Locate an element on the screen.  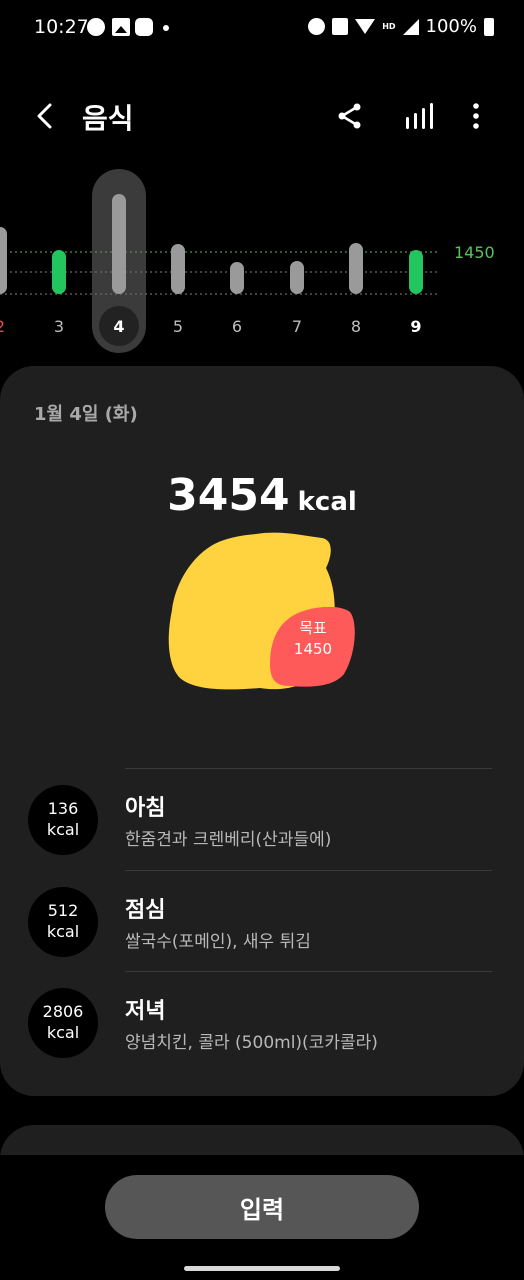
meal-row-breakfast: 136 kcal 아침 한줌견과 크렌베리(산과들에) is located at coordinates (262, 819).